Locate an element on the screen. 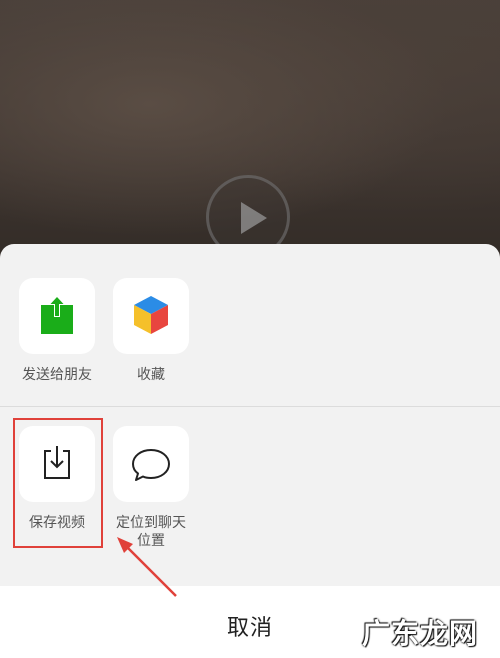  annotation-arrow is located at coordinates (147, 567).